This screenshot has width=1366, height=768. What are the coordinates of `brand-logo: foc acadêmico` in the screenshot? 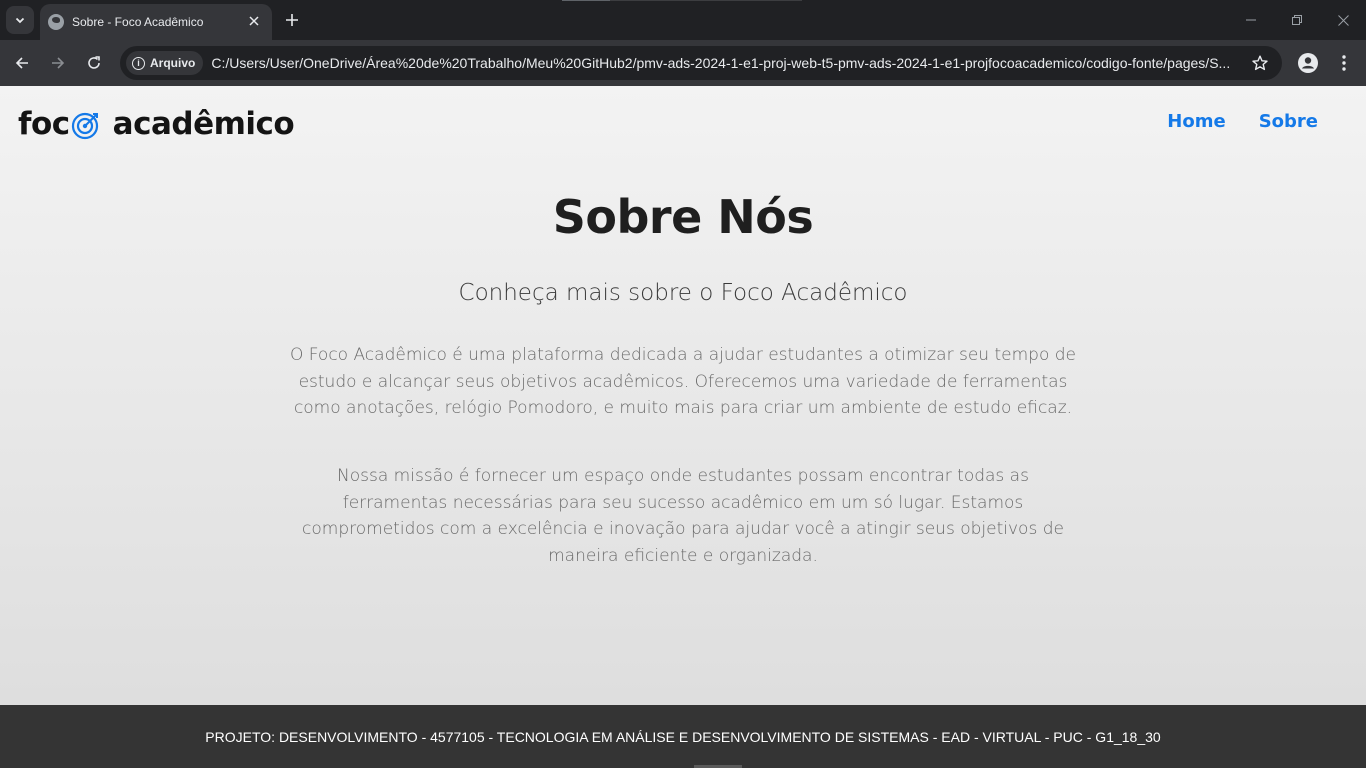 It's located at (156, 124).